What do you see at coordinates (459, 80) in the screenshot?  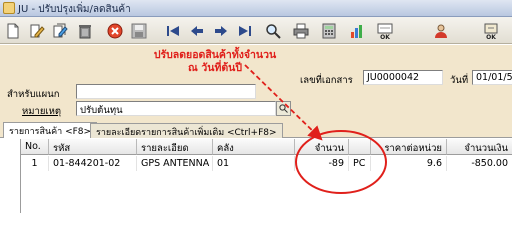 I see `date-label: วันที่` at bounding box center [459, 80].